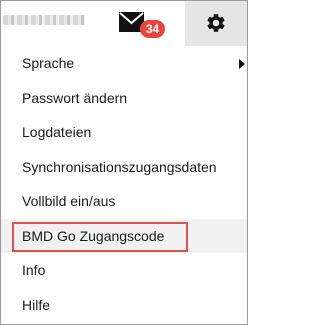 The image size is (320, 325). I want to click on top-bar: 34, so click(124, 23).